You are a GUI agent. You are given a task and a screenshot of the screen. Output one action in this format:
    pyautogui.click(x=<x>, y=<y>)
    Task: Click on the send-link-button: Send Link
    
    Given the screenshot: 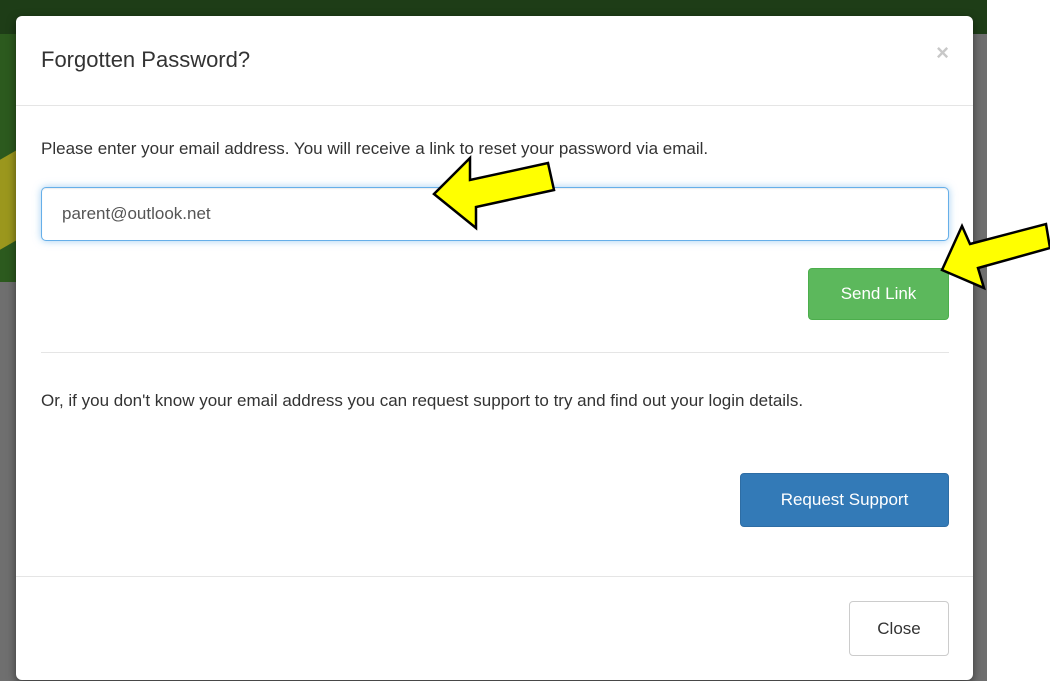 What is the action you would take?
    pyautogui.click(x=878, y=294)
    